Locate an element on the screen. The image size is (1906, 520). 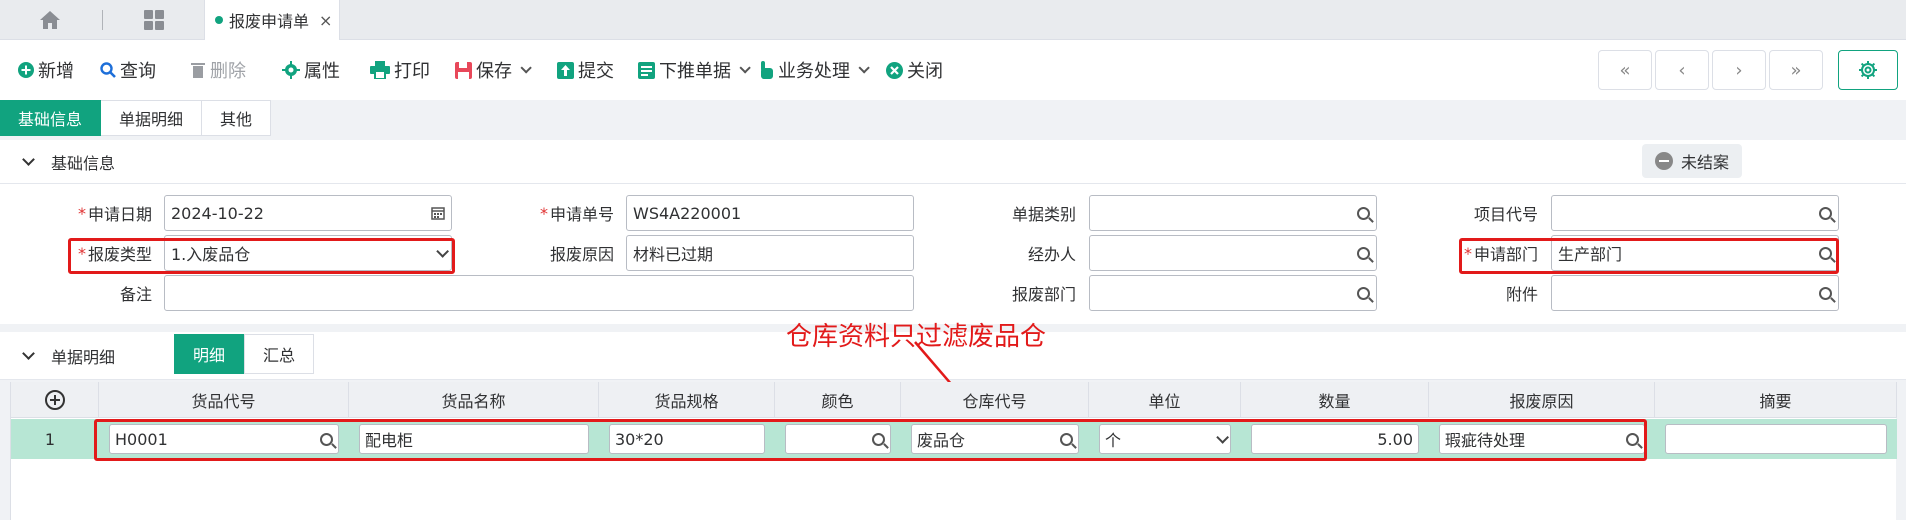
home-icon is located at coordinates (50, 20).